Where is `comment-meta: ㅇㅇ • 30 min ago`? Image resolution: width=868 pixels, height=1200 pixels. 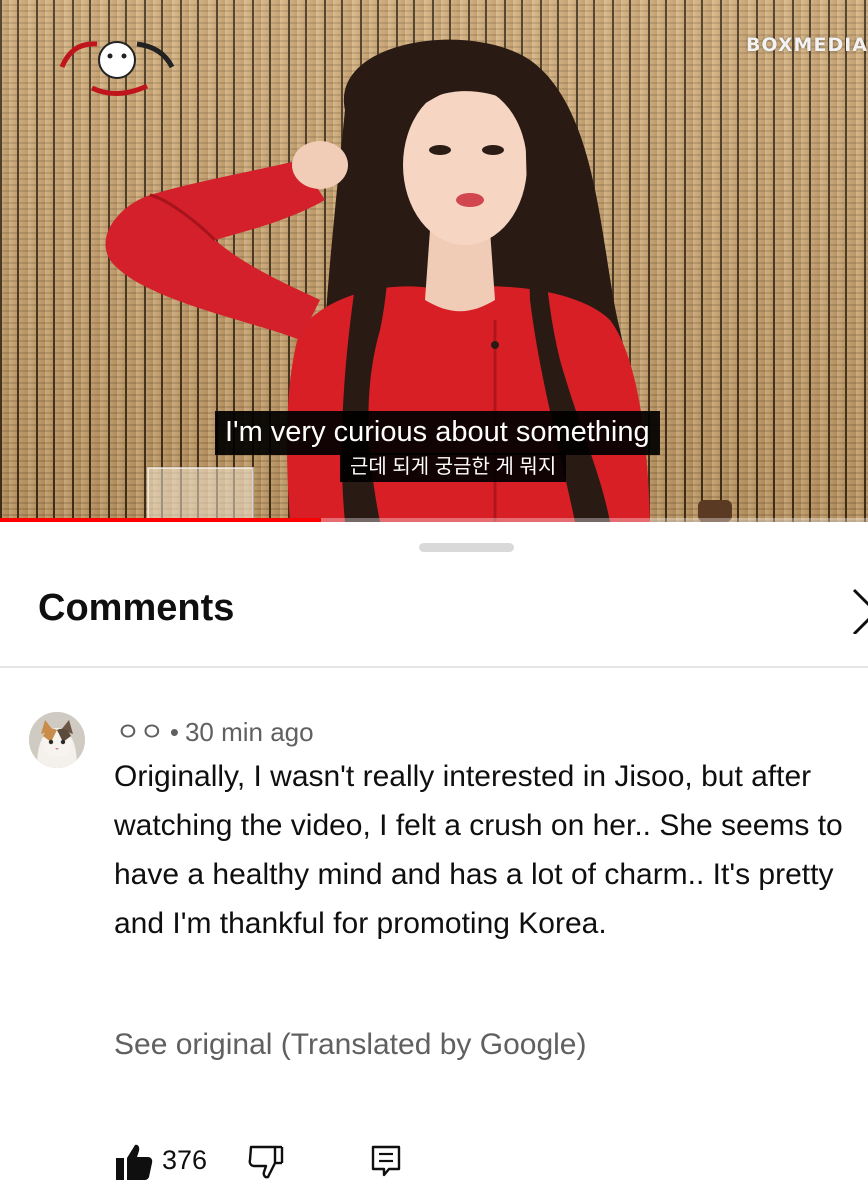
comment-meta: ㅇㅇ • 30 min ago is located at coordinates (215, 730).